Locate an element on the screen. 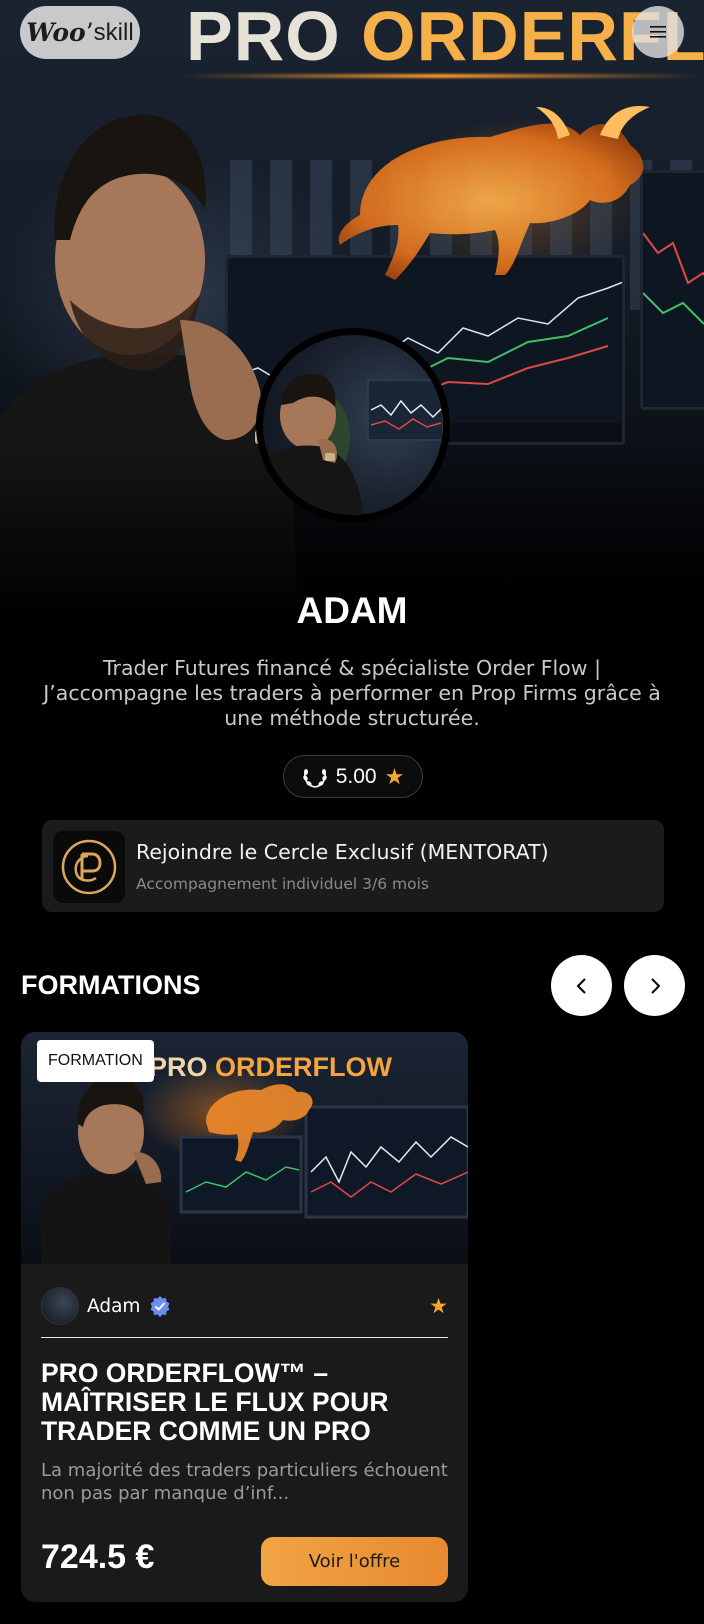  glowing-bull-illustration is located at coordinates (494, 192).